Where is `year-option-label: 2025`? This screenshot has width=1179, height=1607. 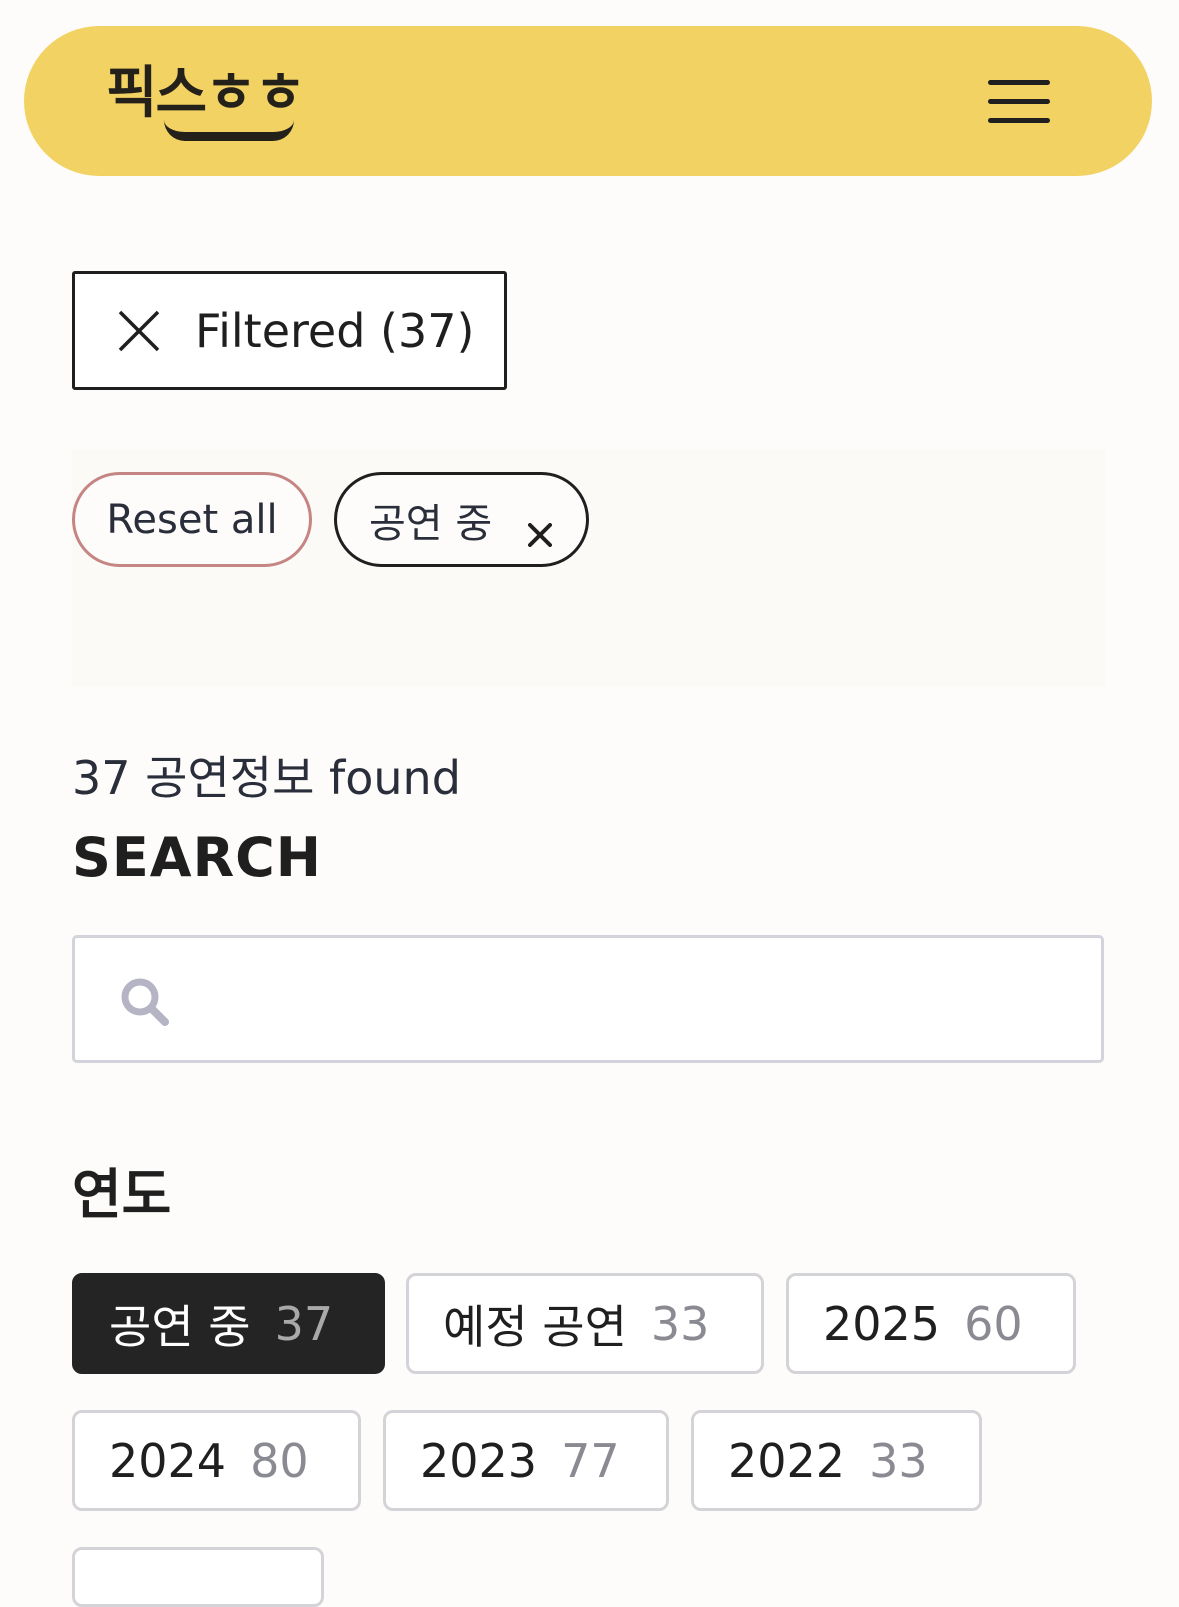 year-option-label: 2025 is located at coordinates (882, 1323).